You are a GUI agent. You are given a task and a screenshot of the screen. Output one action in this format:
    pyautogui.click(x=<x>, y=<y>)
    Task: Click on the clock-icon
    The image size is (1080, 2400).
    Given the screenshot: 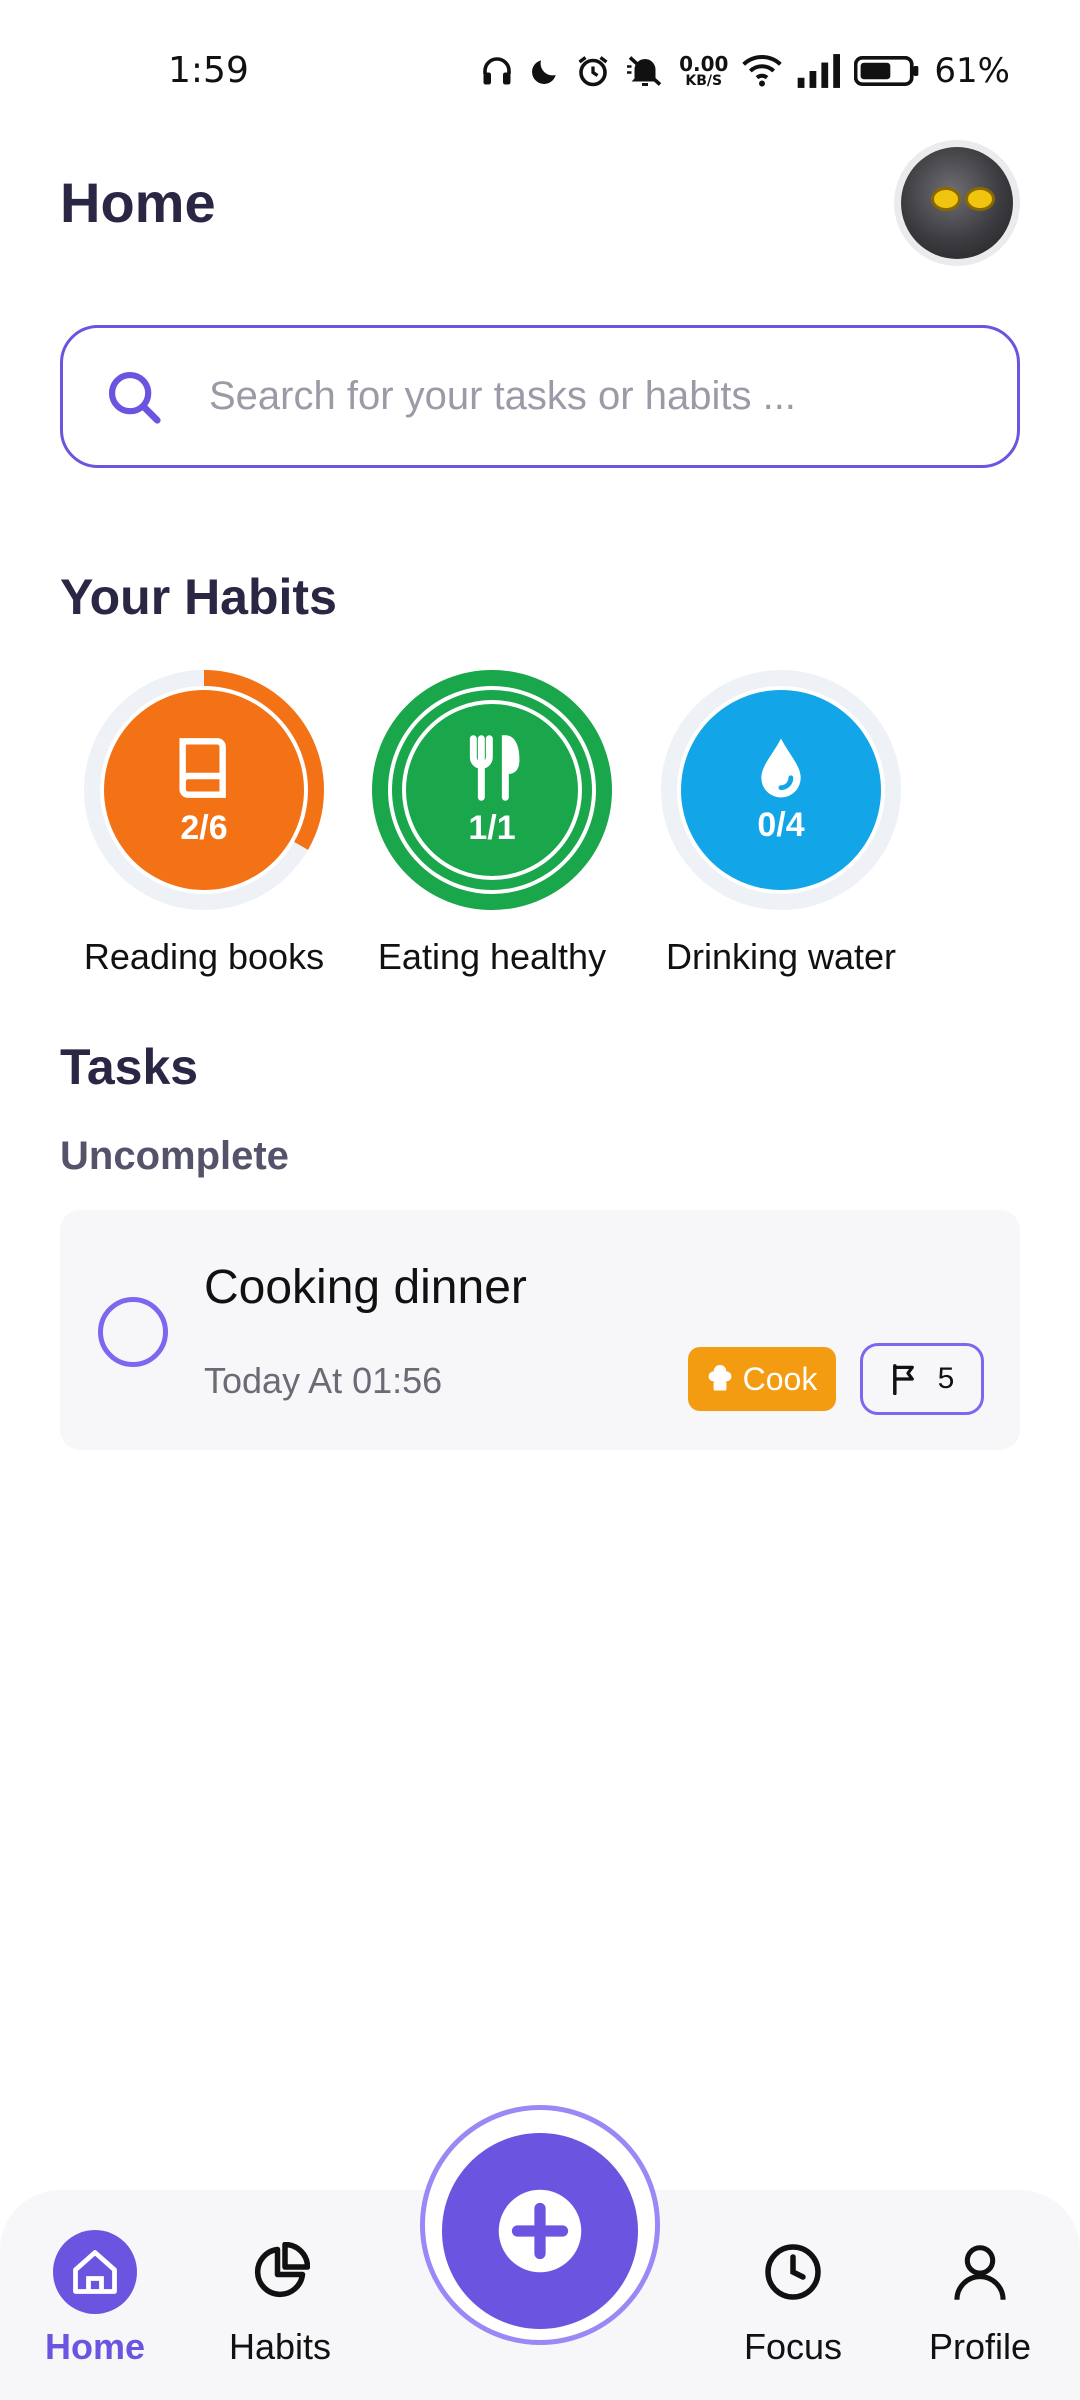 What is the action you would take?
    pyautogui.click(x=793, y=2272)
    